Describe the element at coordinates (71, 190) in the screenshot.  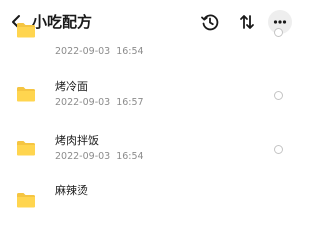
I see `file-name: 麻辣烫` at that location.